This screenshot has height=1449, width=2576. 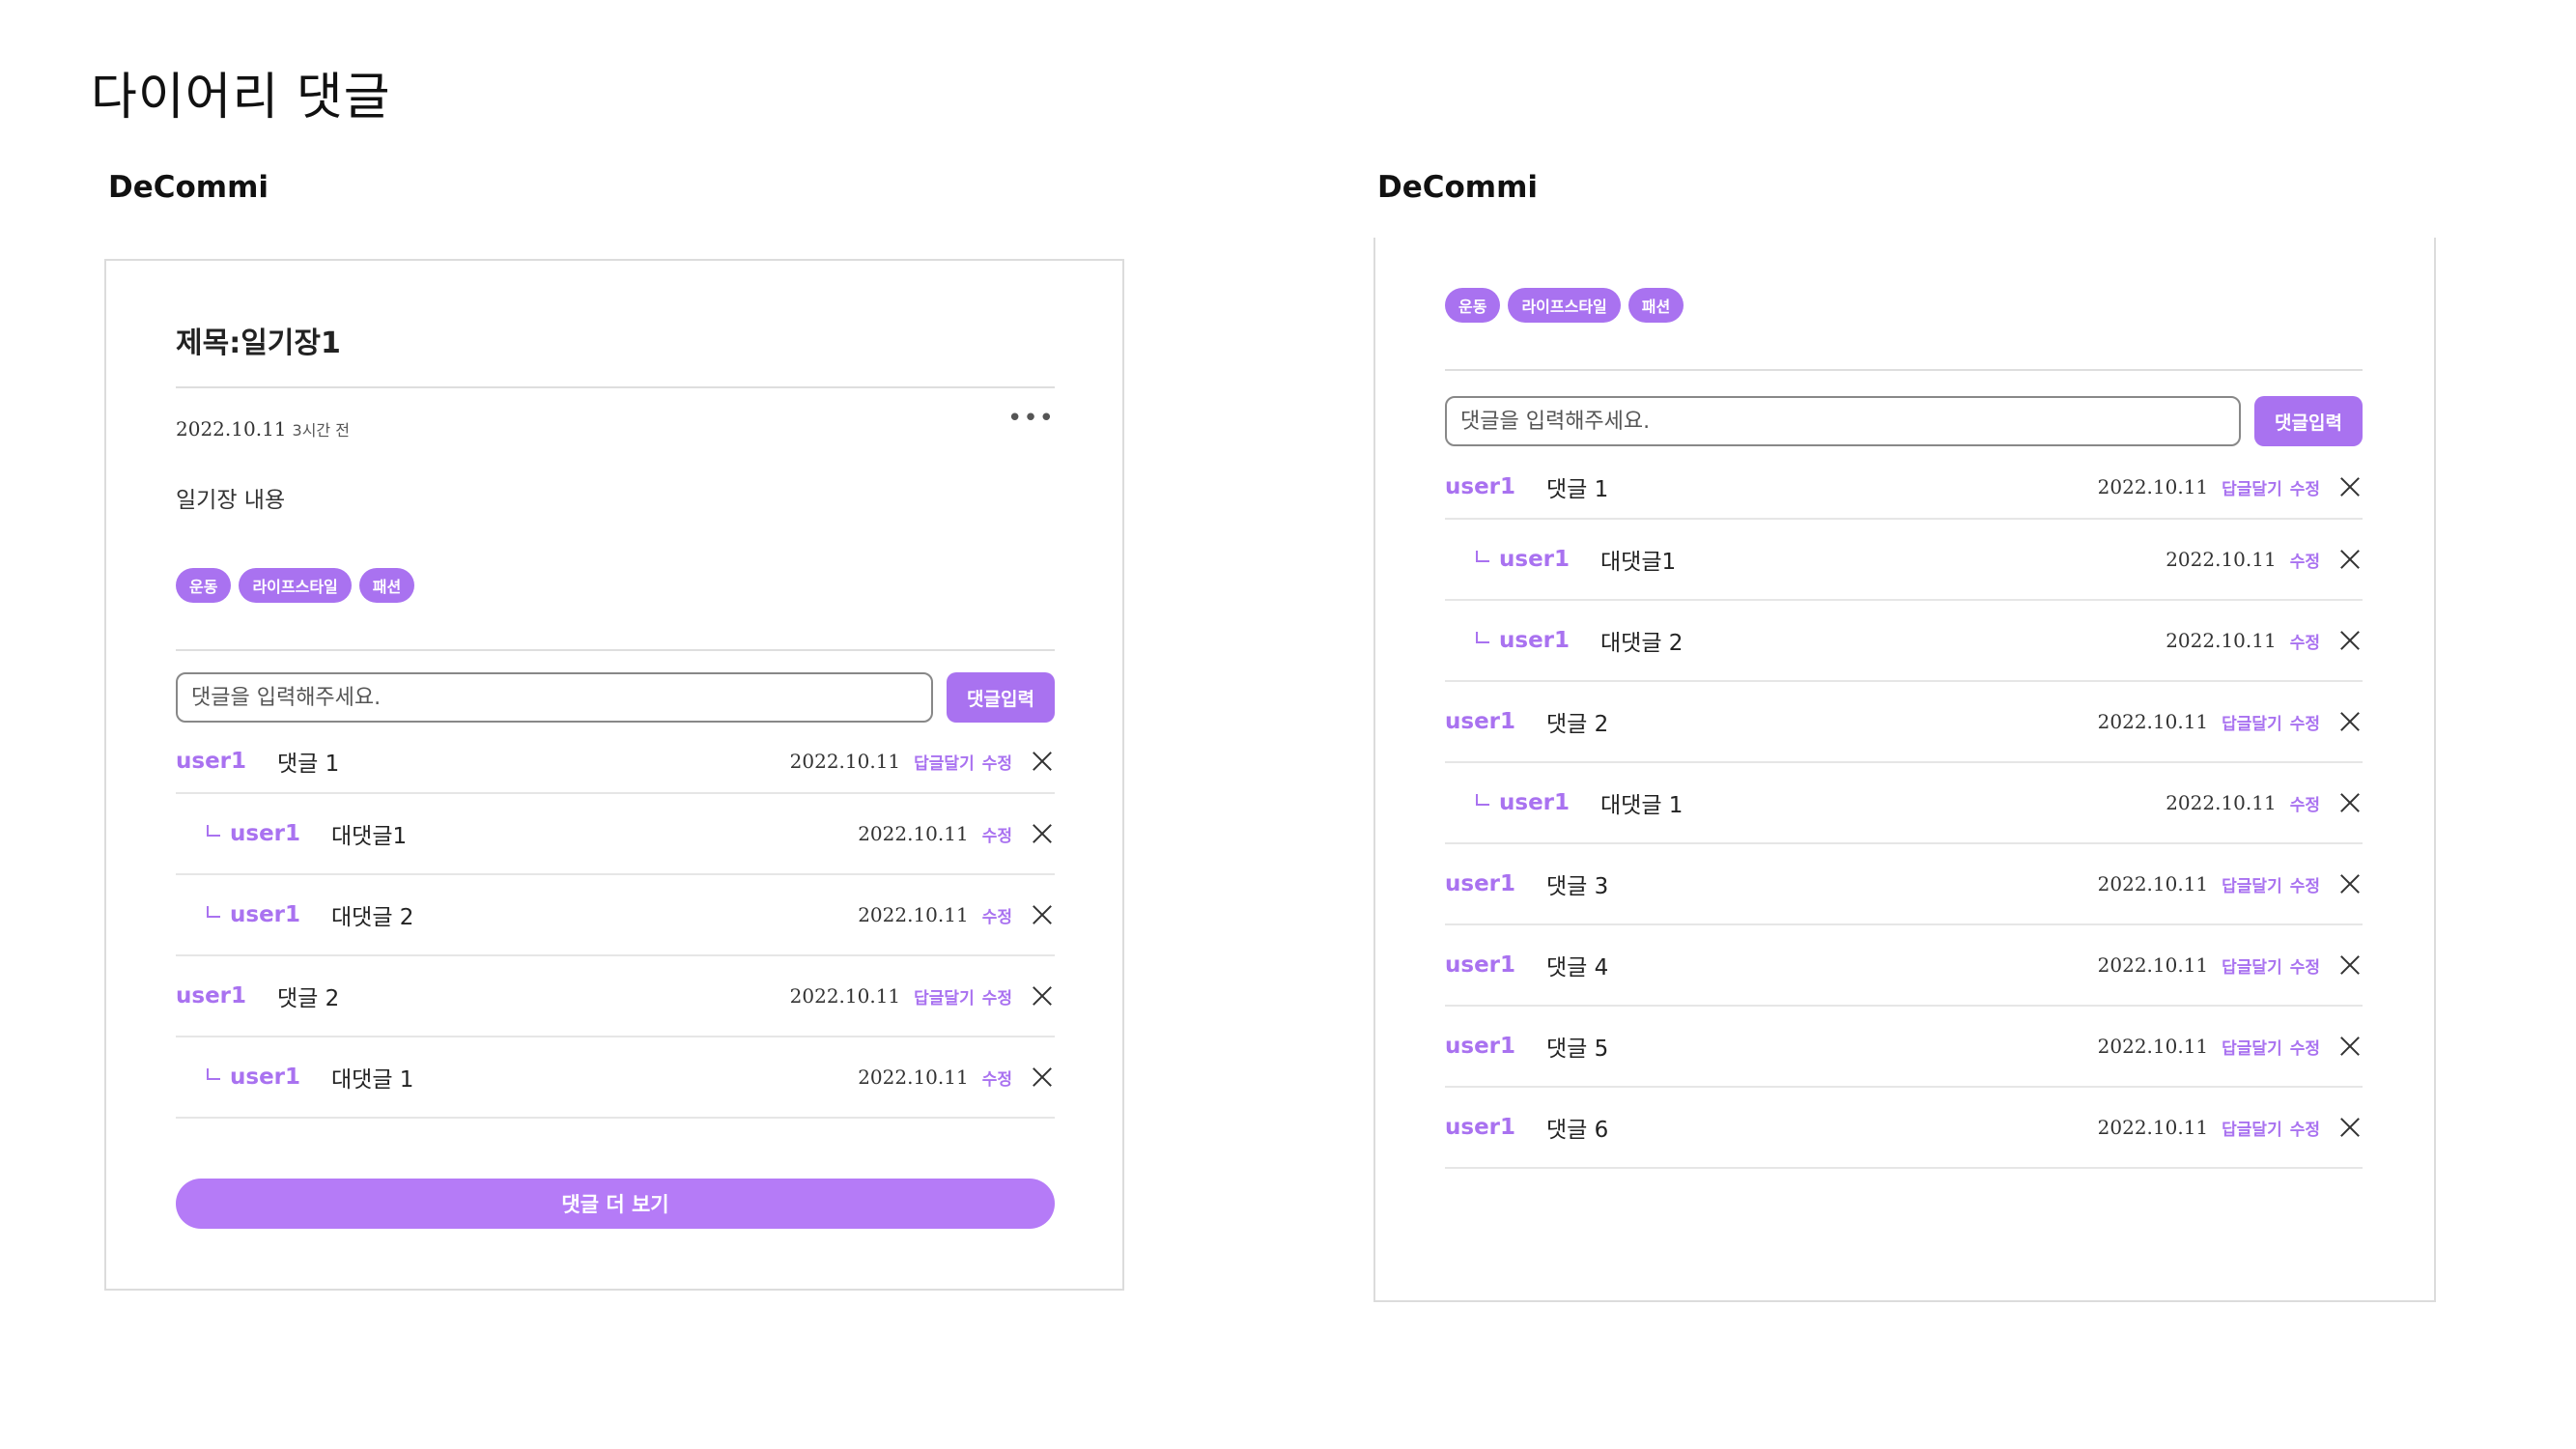 What do you see at coordinates (188, 187) in the screenshot?
I see `brand-logo-left: DeCommi` at bounding box center [188, 187].